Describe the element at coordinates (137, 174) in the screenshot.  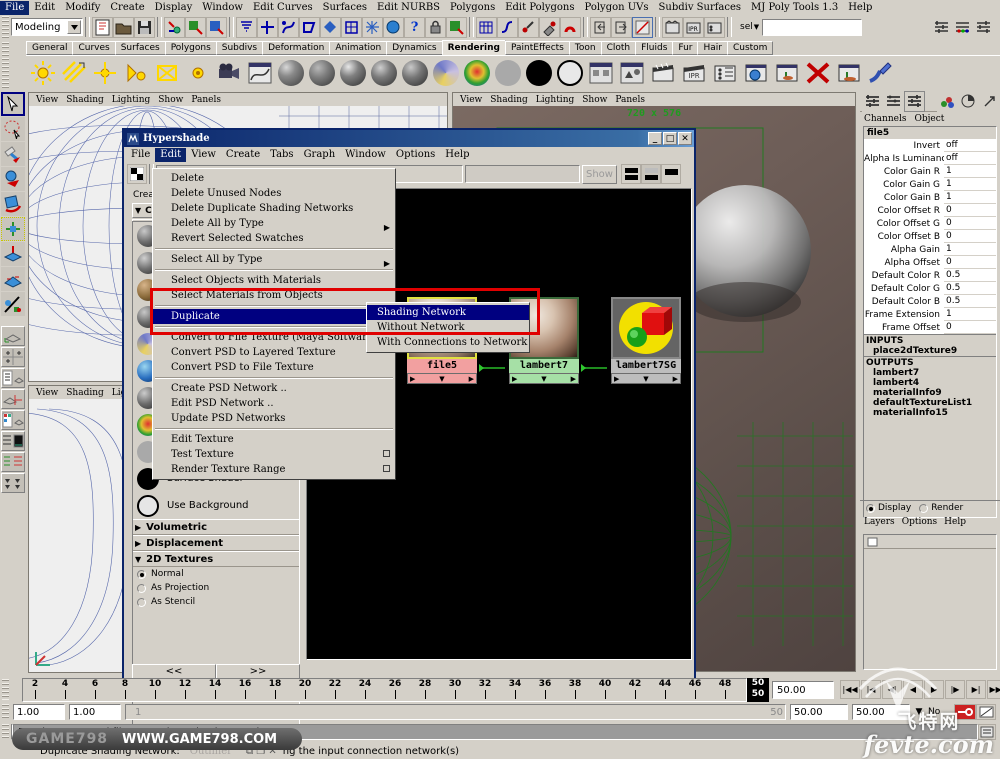
I see `clear-graph-icon` at that location.